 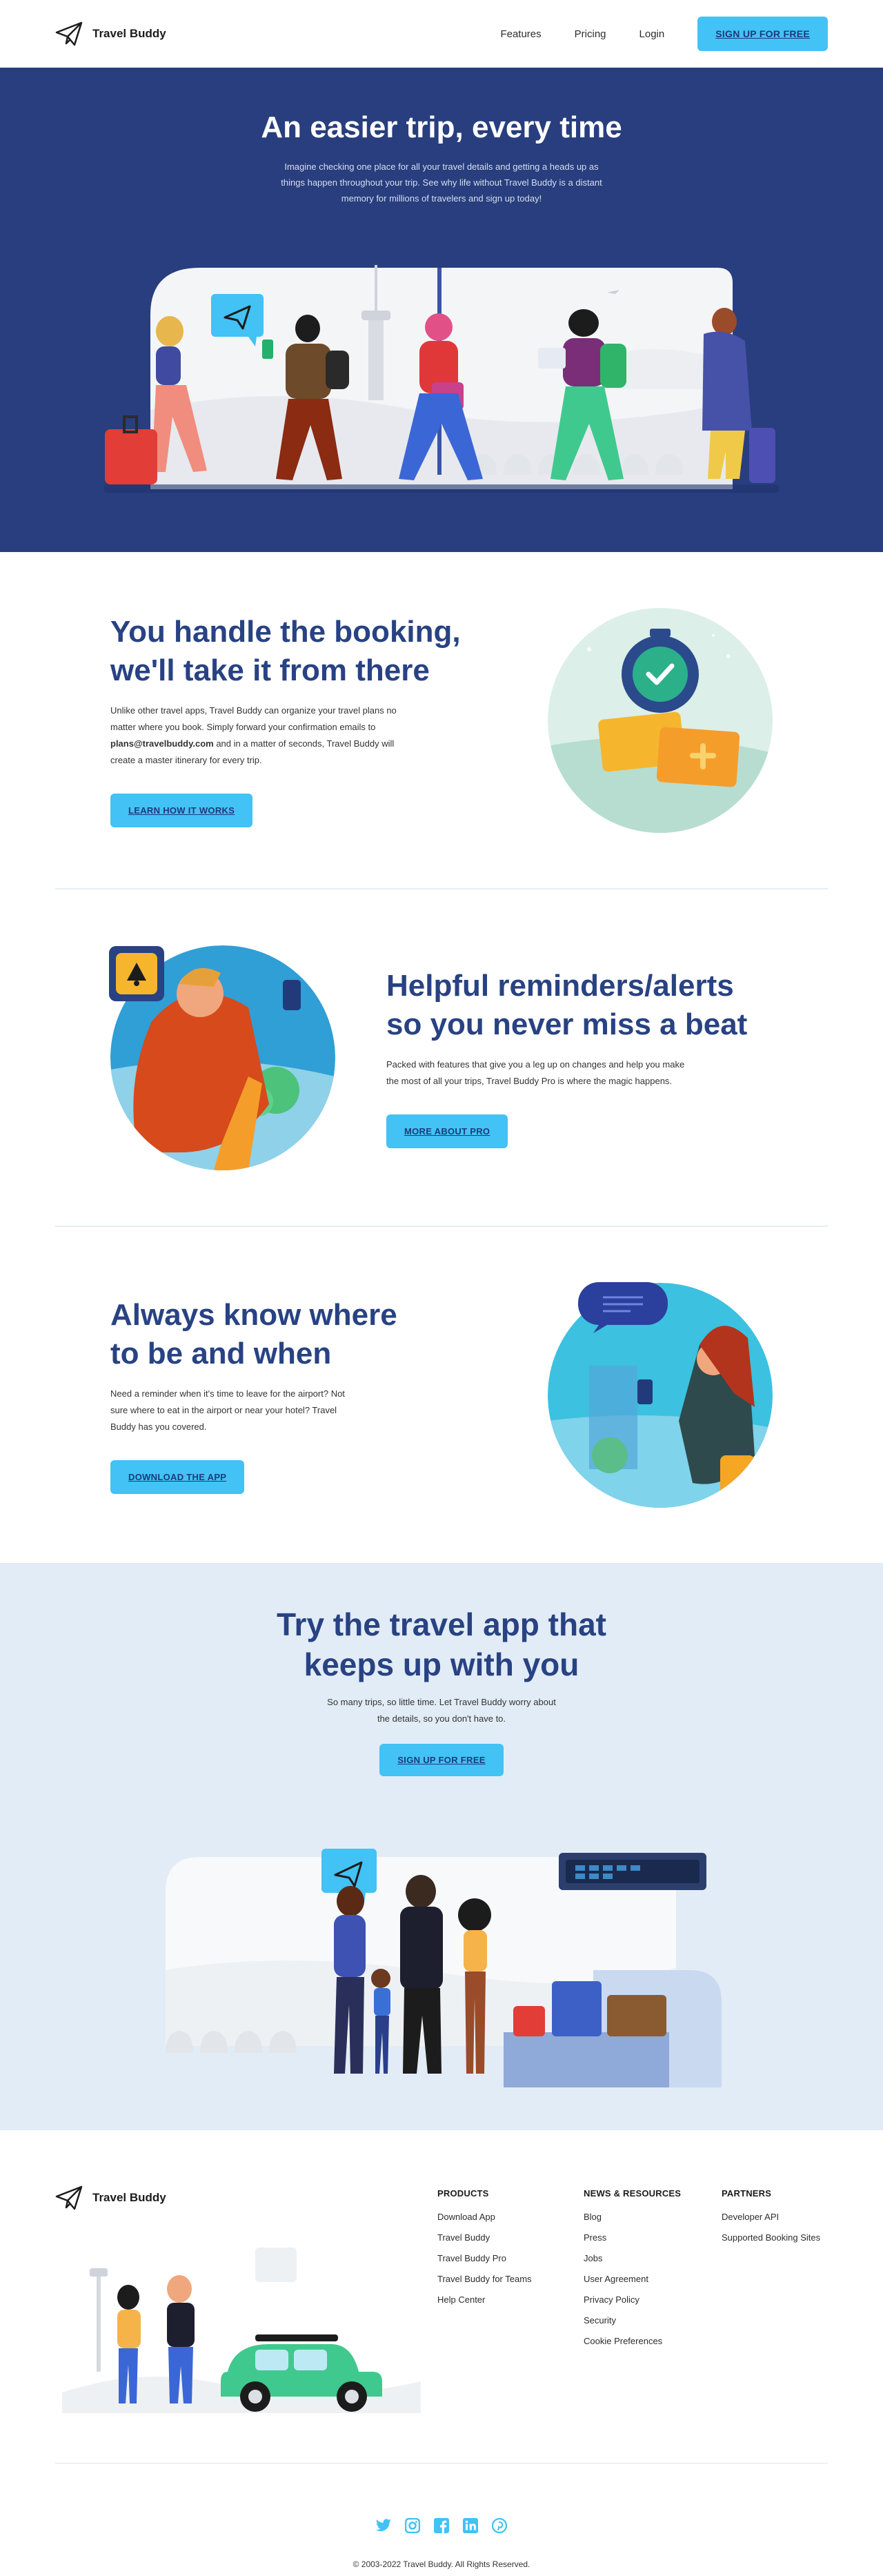 I want to click on footer-link-developer-api: Developer API, so click(x=771, y=2217).